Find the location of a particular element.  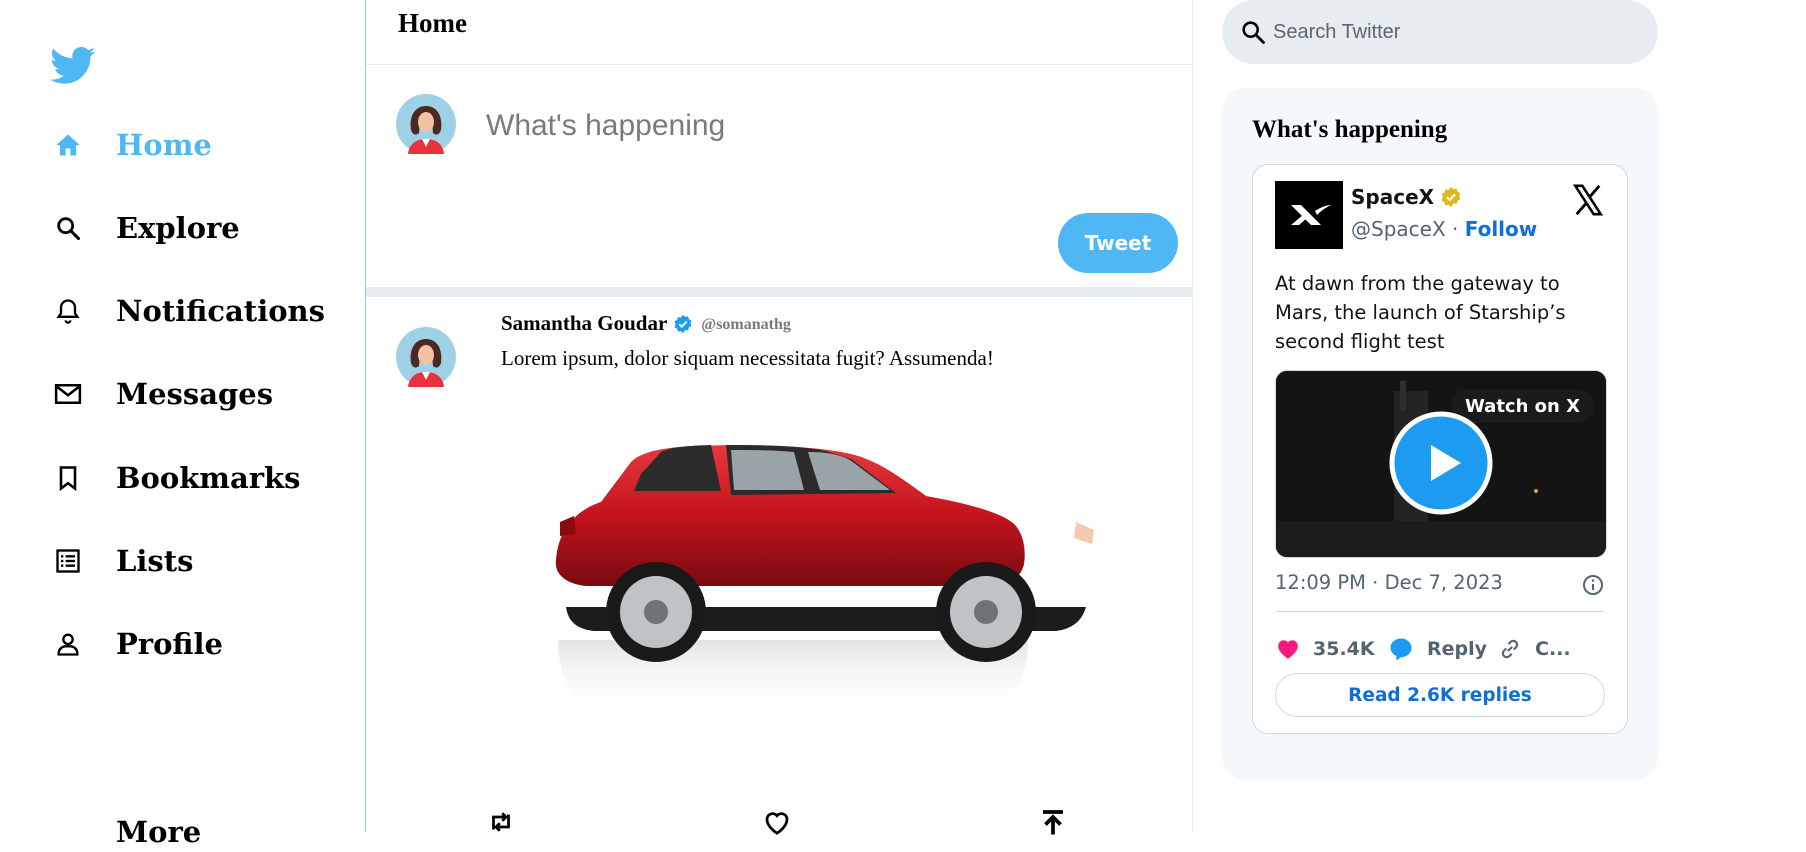

nav-label: Notifications is located at coordinates (220, 311).